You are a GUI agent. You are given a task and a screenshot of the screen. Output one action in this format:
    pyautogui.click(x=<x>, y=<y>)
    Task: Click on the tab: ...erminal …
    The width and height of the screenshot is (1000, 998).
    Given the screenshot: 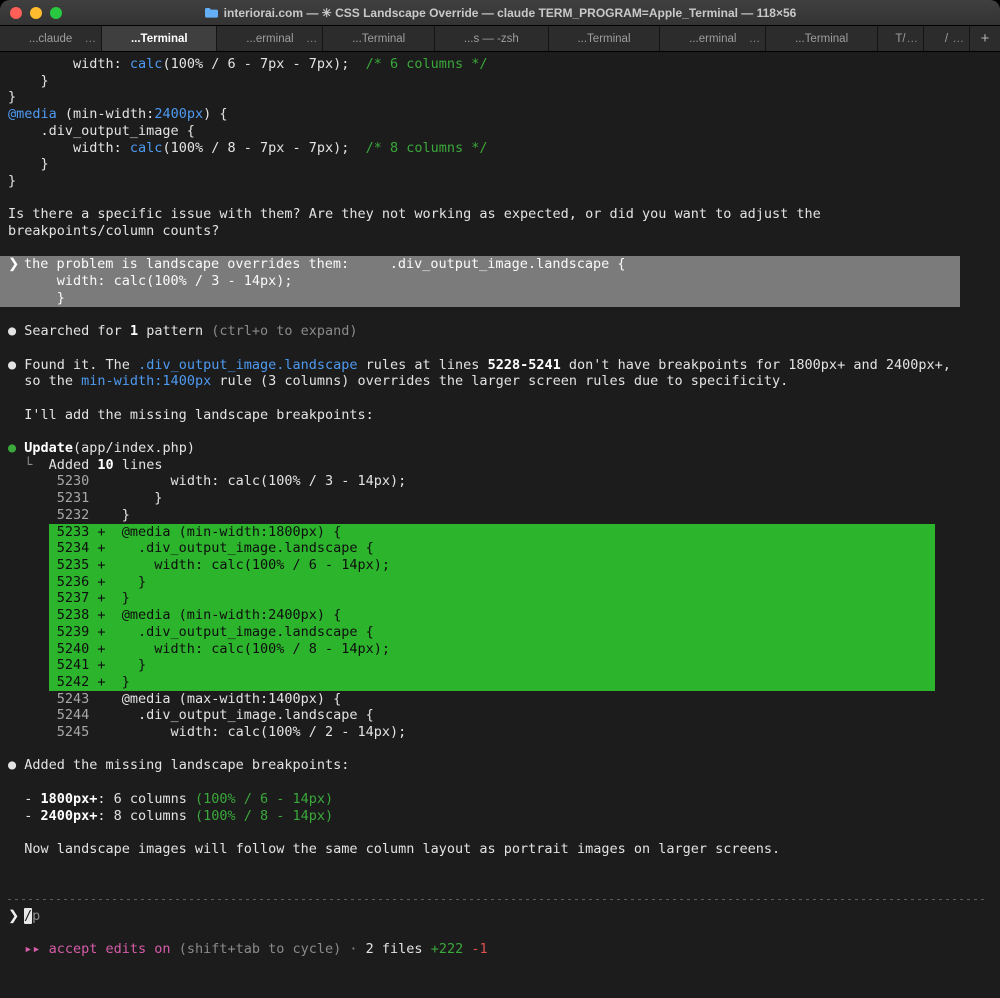 What is the action you would take?
    pyautogui.click(x=270, y=38)
    